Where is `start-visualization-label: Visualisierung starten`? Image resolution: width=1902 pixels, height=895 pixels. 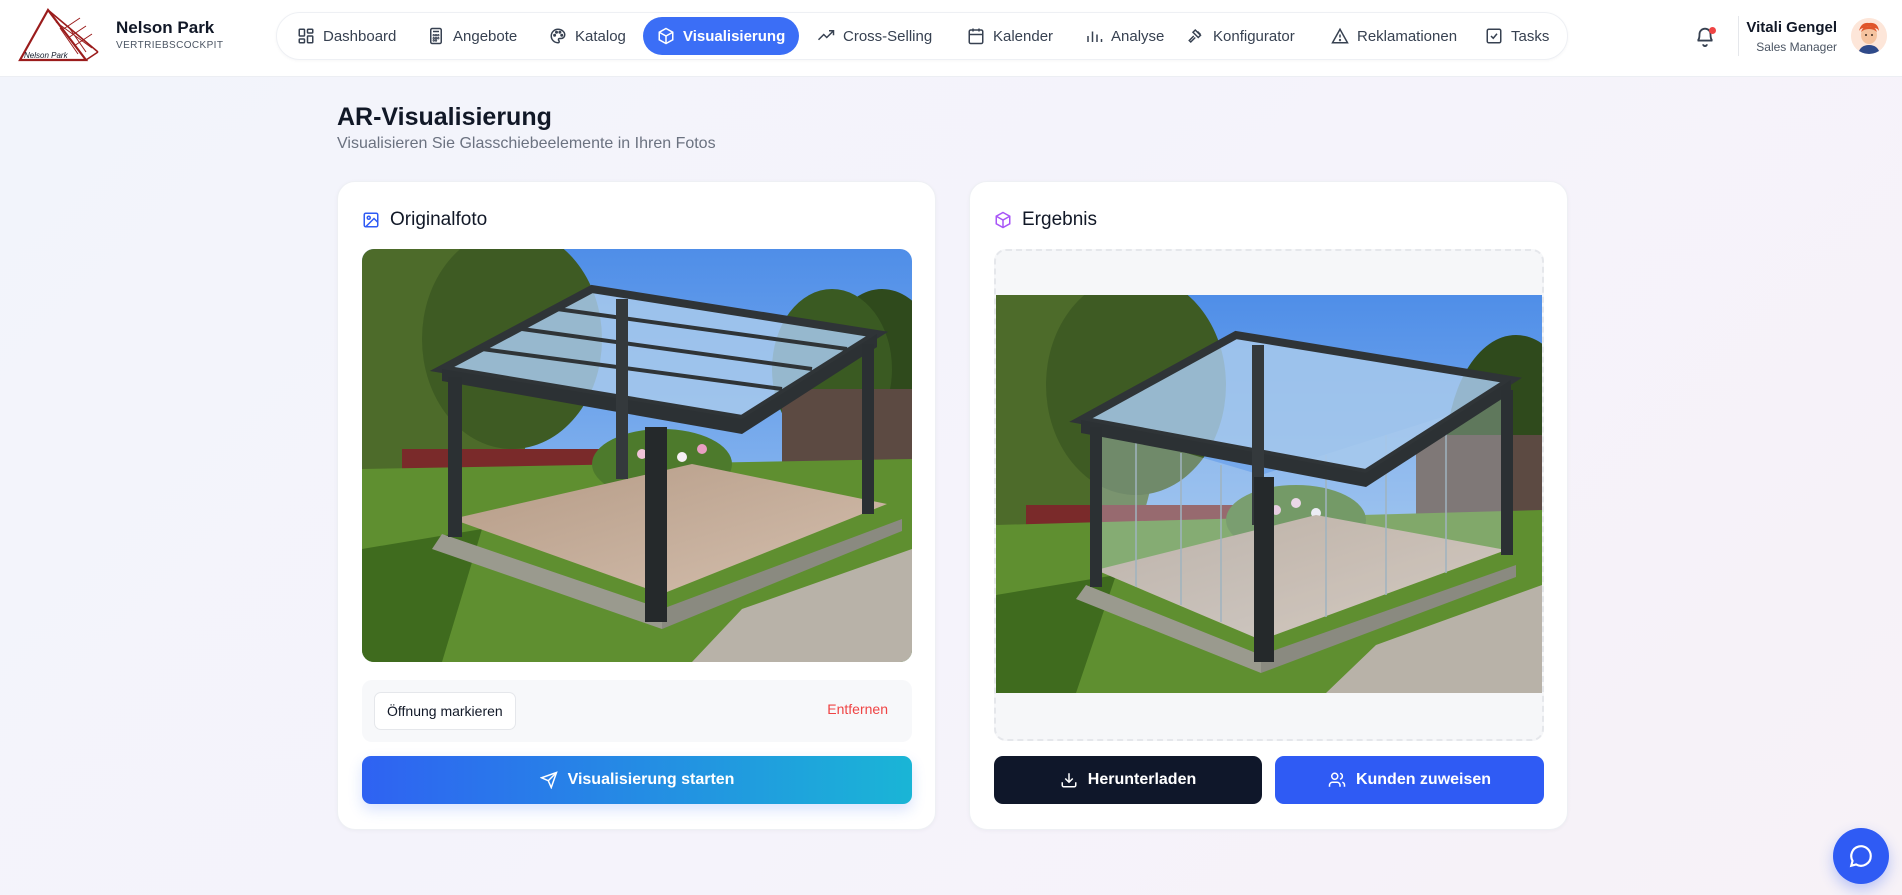
start-visualization-label: Visualisierung starten is located at coordinates (651, 779).